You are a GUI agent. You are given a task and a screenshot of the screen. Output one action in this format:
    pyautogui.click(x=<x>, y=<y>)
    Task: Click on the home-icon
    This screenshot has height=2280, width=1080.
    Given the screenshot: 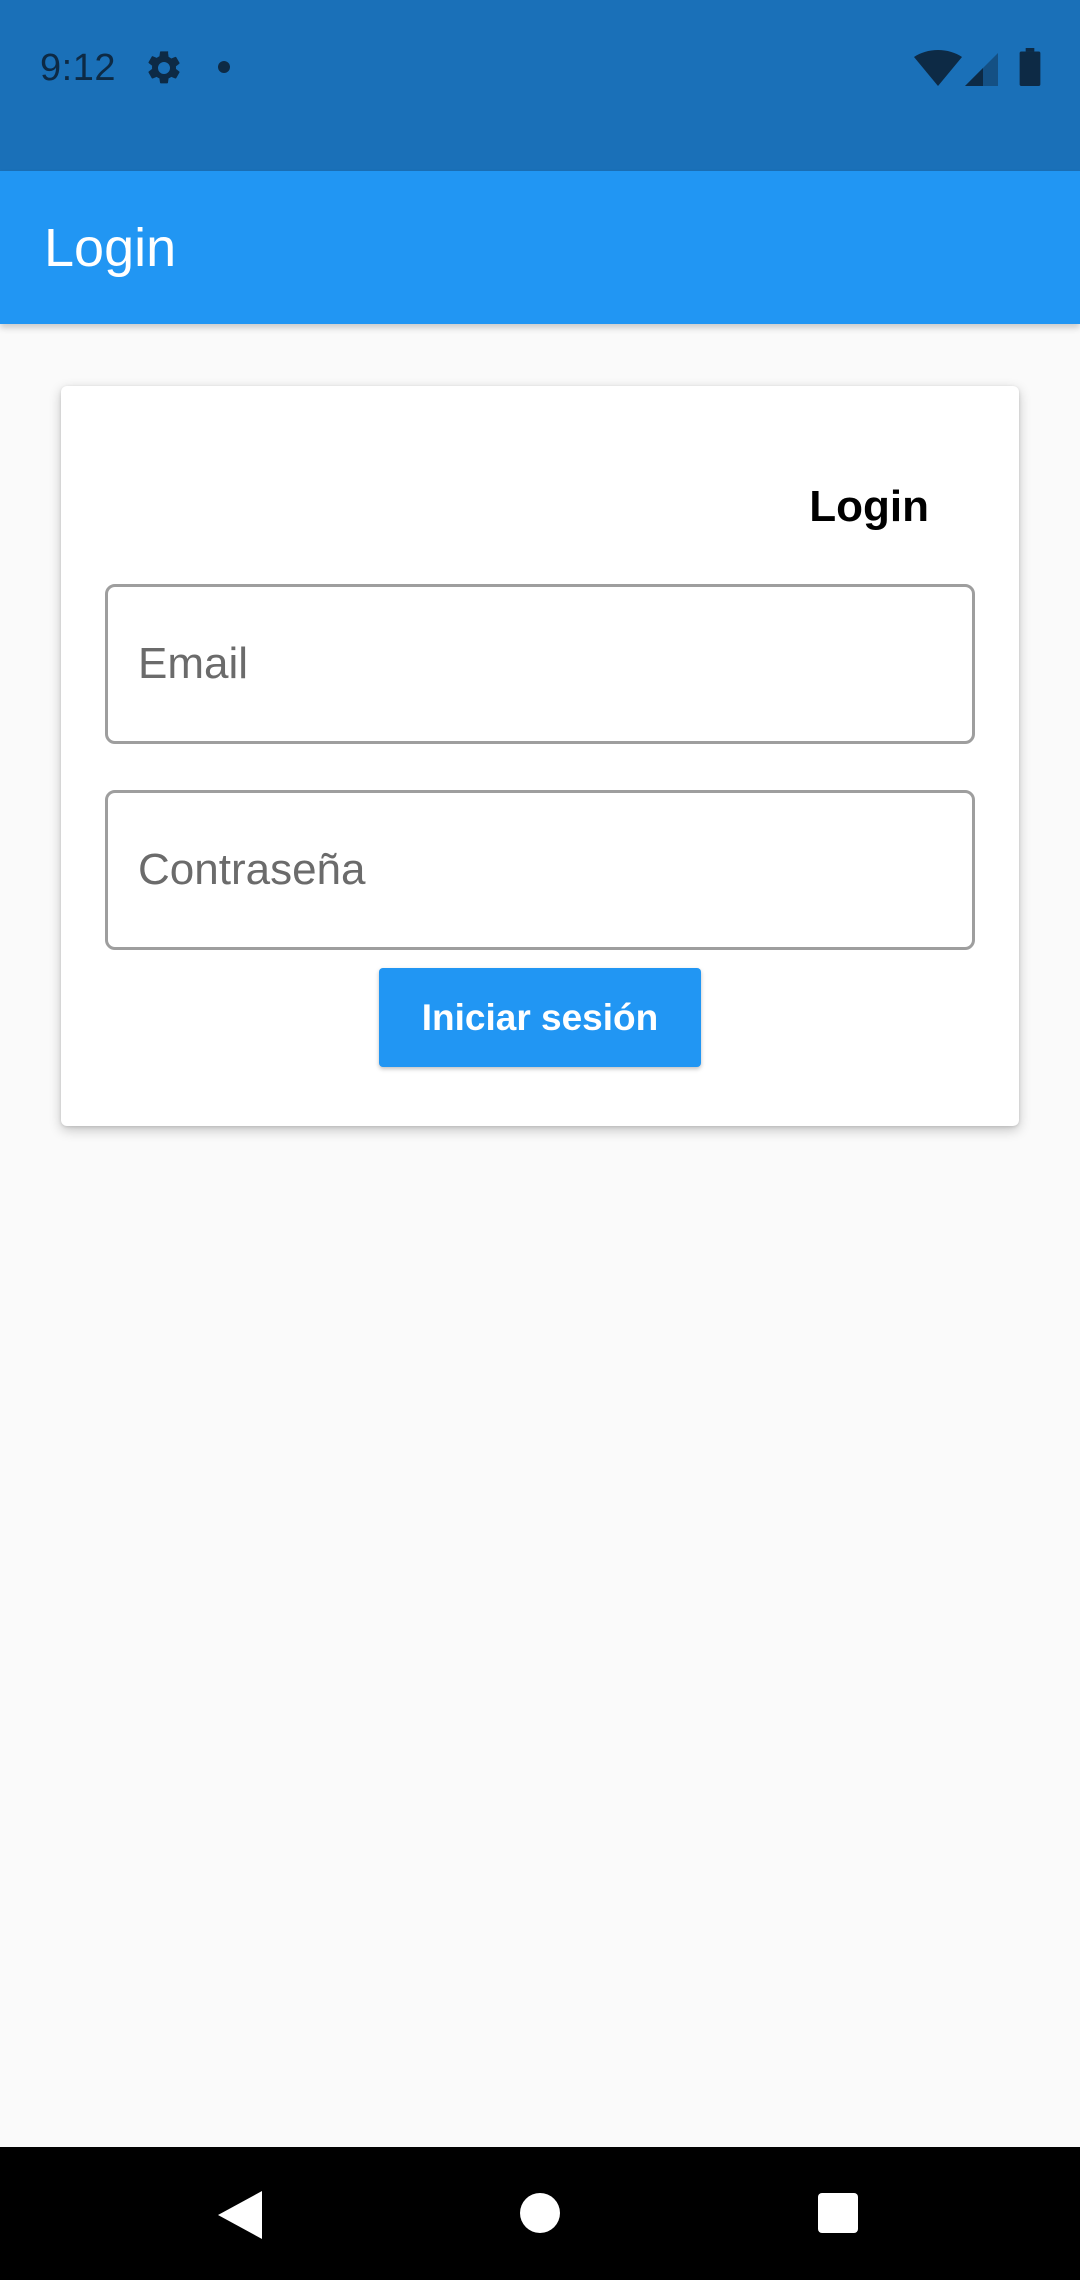 What is the action you would take?
    pyautogui.click(x=540, y=2213)
    